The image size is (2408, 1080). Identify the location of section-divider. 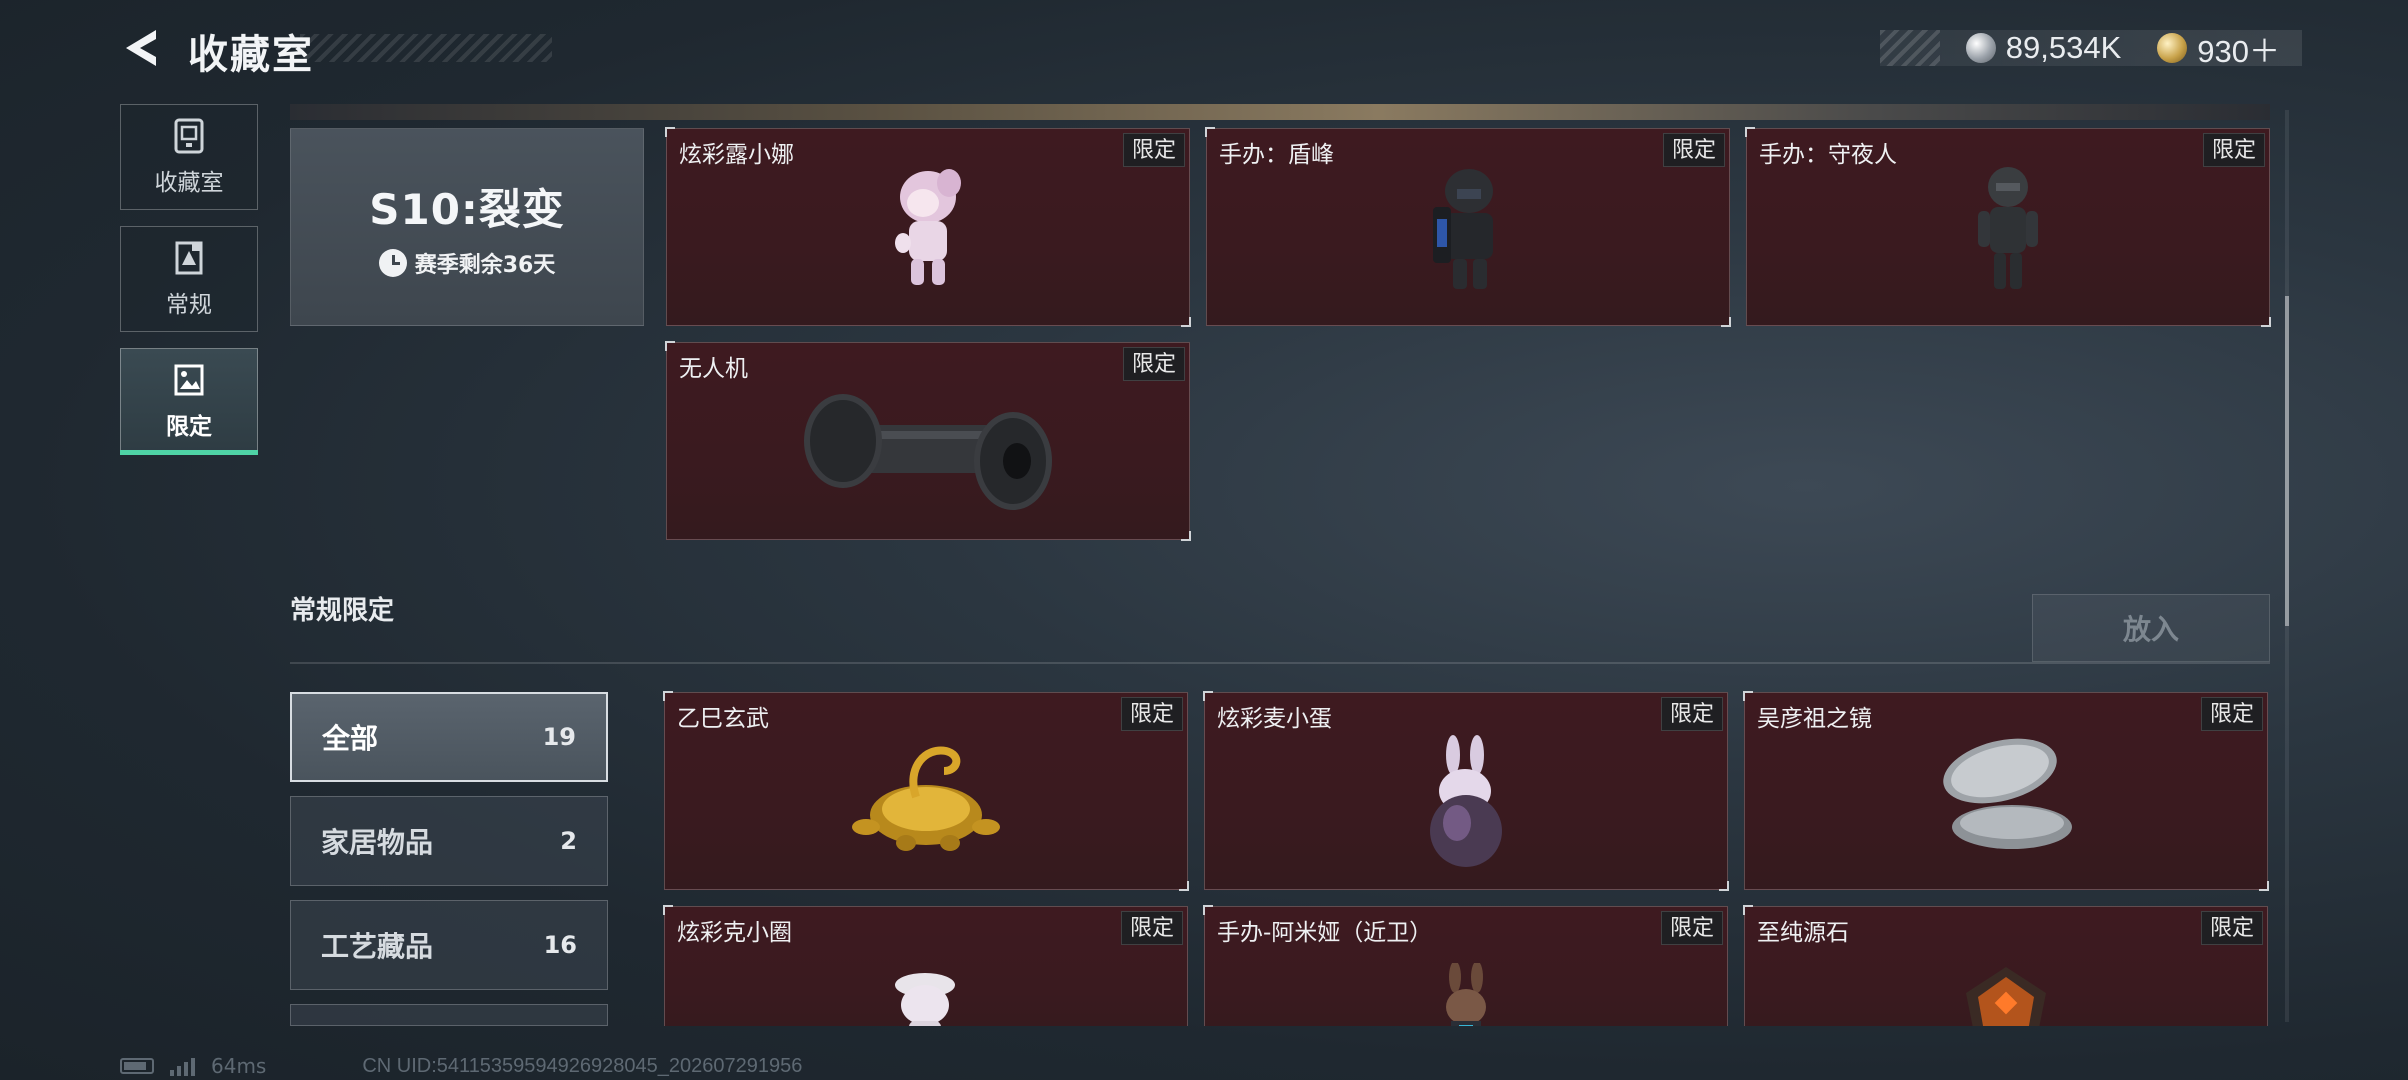
(1280, 663).